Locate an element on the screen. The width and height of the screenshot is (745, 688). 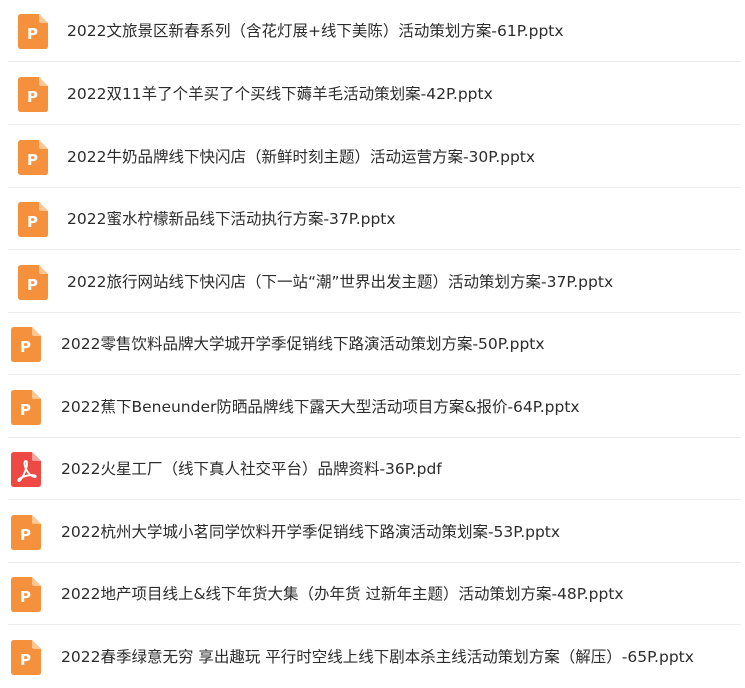
file-row: P 2022双11羊了个羊买了个买线下薅羊毛活动策划案-42P.pptx is located at coordinates (374, 94).